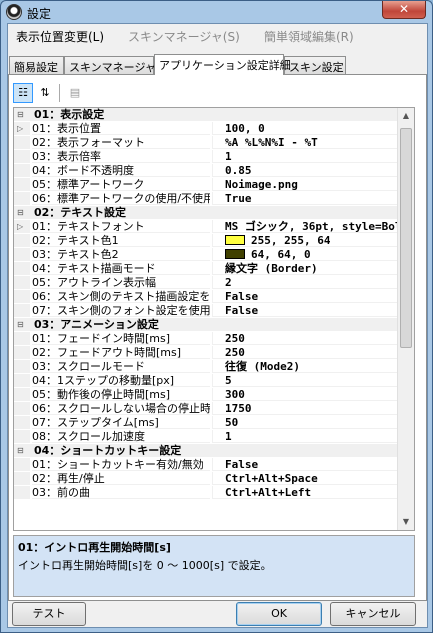  Describe the element at coordinates (121, 310) in the screenshot. I see `property-name: 07：スキン側のフォント設定を使用する` at that location.